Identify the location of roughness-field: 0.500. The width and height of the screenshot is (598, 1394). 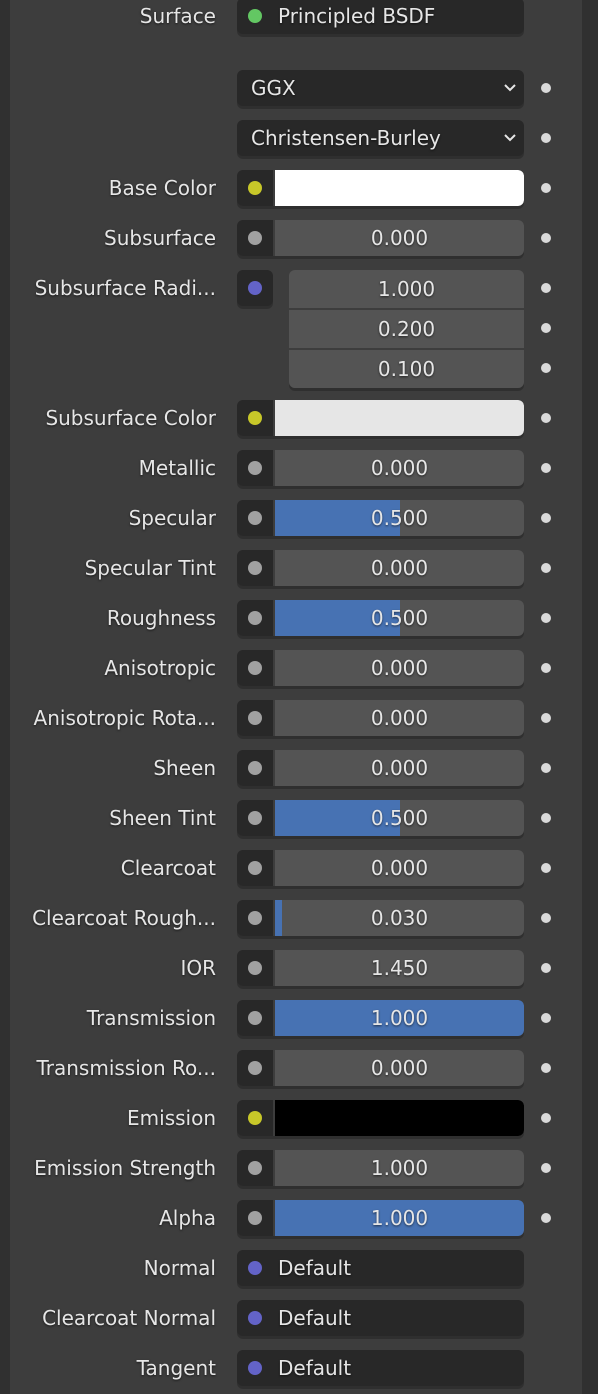
(380, 618).